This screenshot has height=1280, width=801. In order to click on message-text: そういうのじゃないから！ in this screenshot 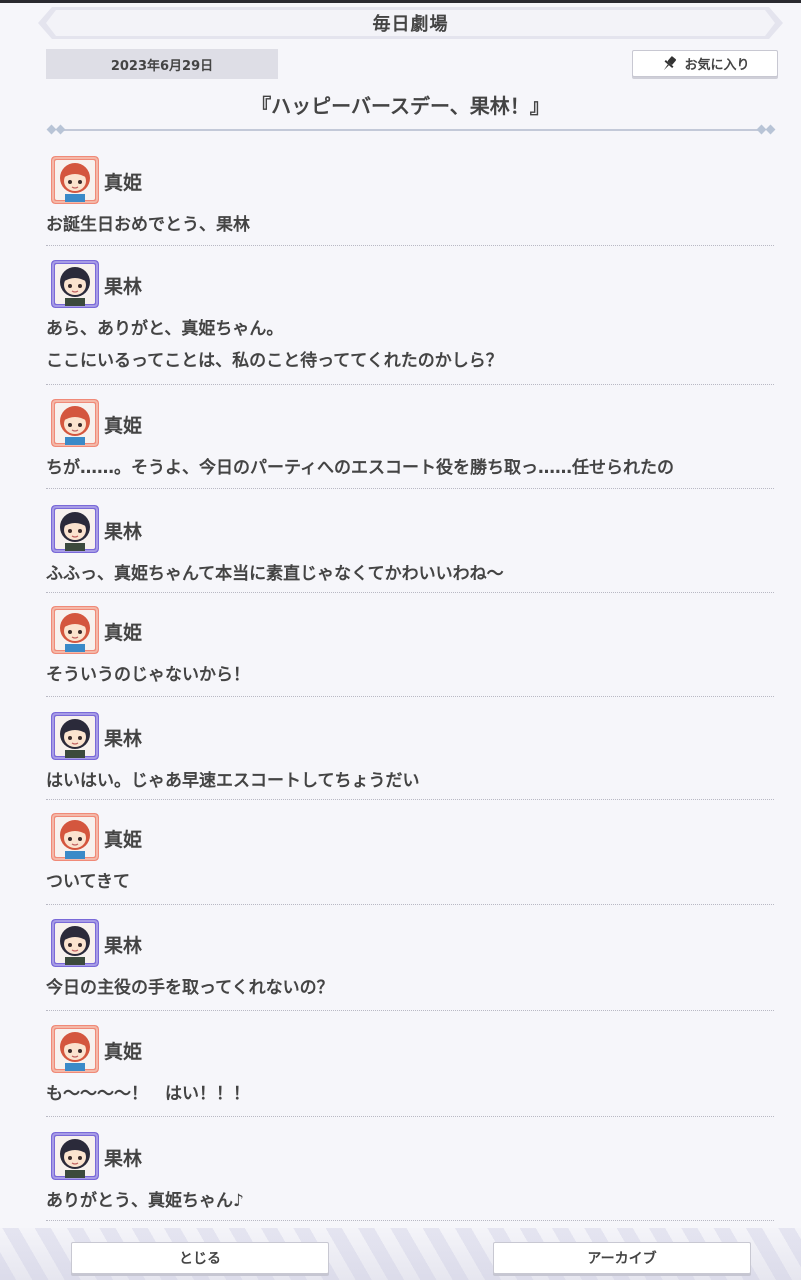, I will do `click(148, 675)`.